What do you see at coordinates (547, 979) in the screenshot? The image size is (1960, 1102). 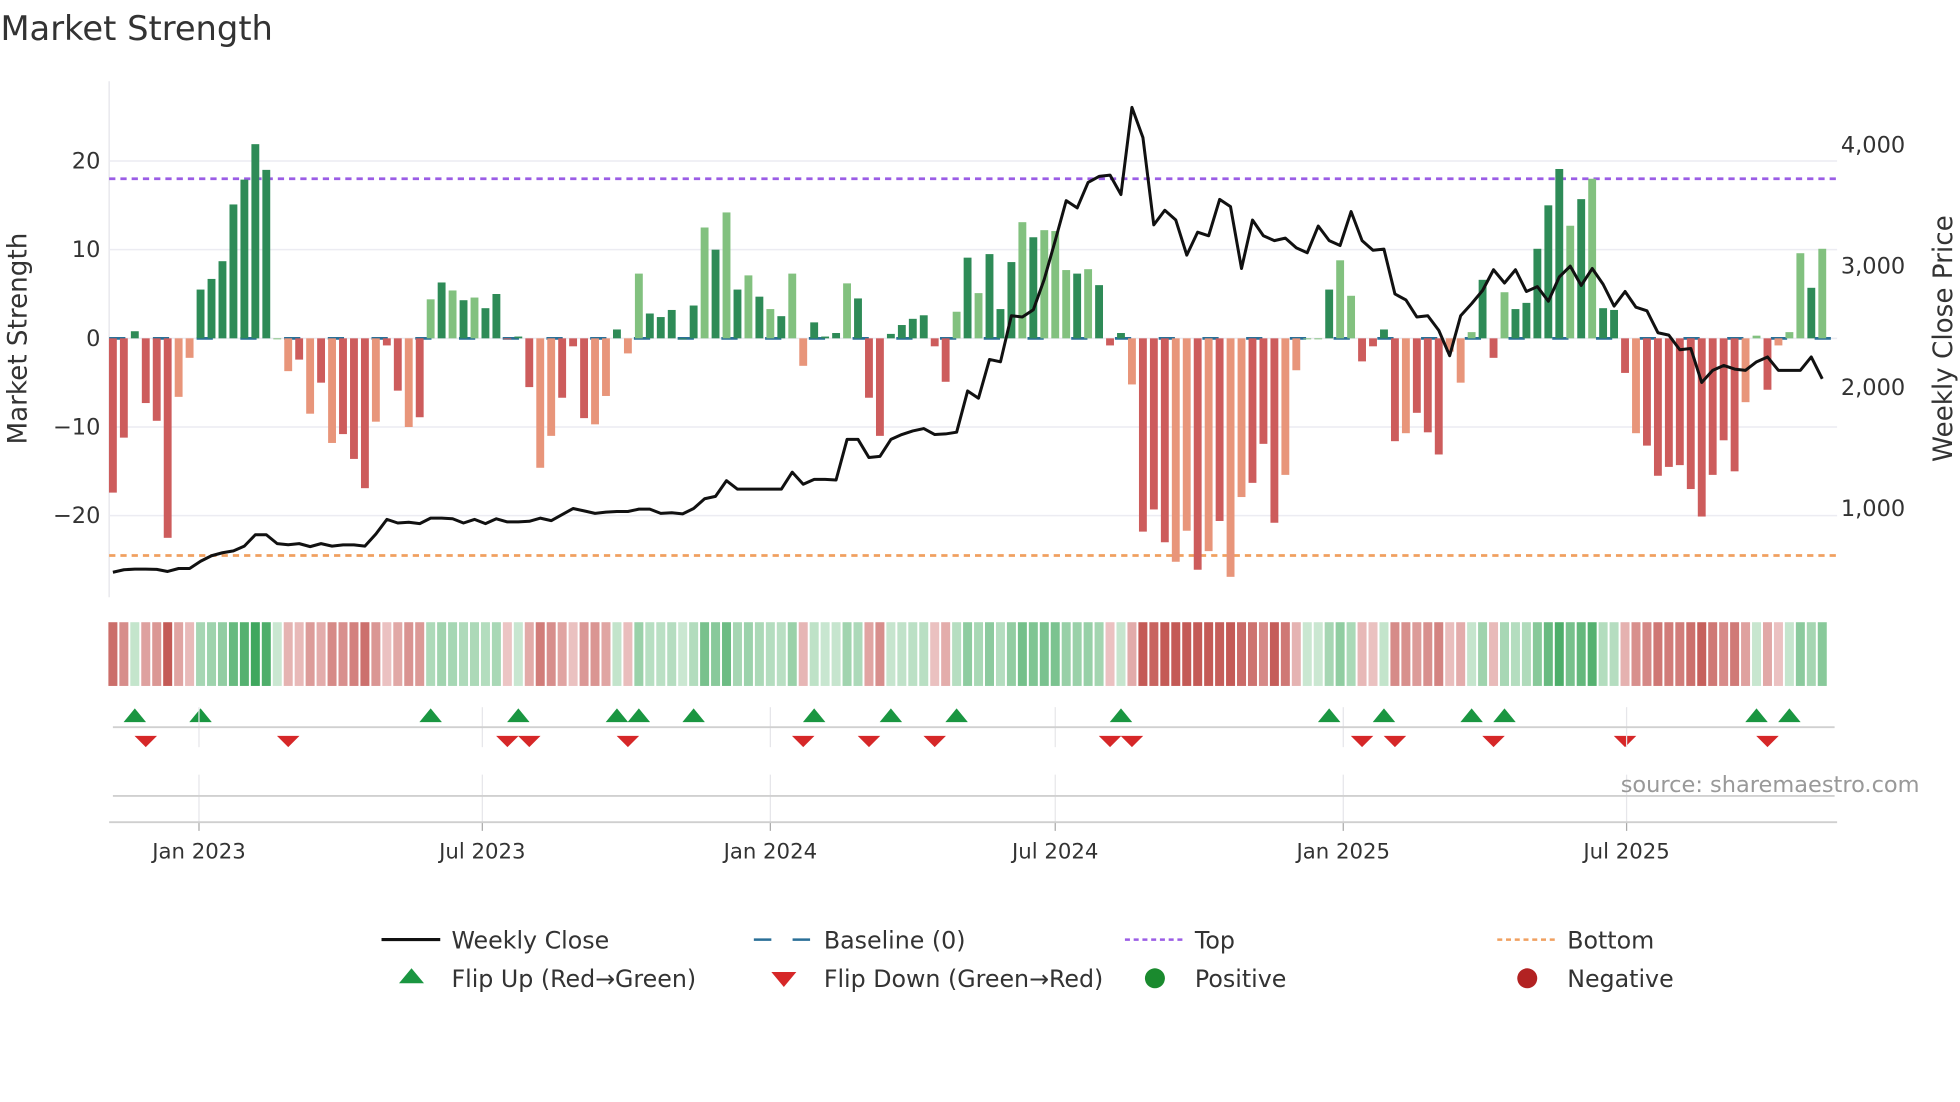 I see `legend-item: Flip Up (Red→Green)` at bounding box center [547, 979].